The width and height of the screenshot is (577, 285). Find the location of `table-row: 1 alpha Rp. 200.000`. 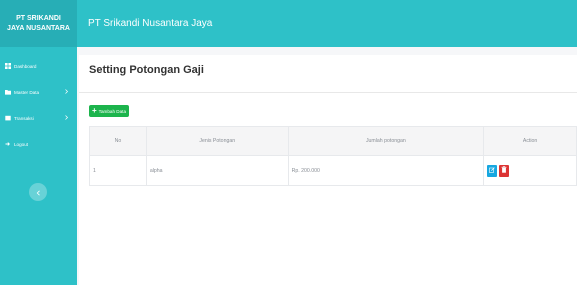

table-row: 1 alpha Rp. 200.000 is located at coordinates (333, 170).